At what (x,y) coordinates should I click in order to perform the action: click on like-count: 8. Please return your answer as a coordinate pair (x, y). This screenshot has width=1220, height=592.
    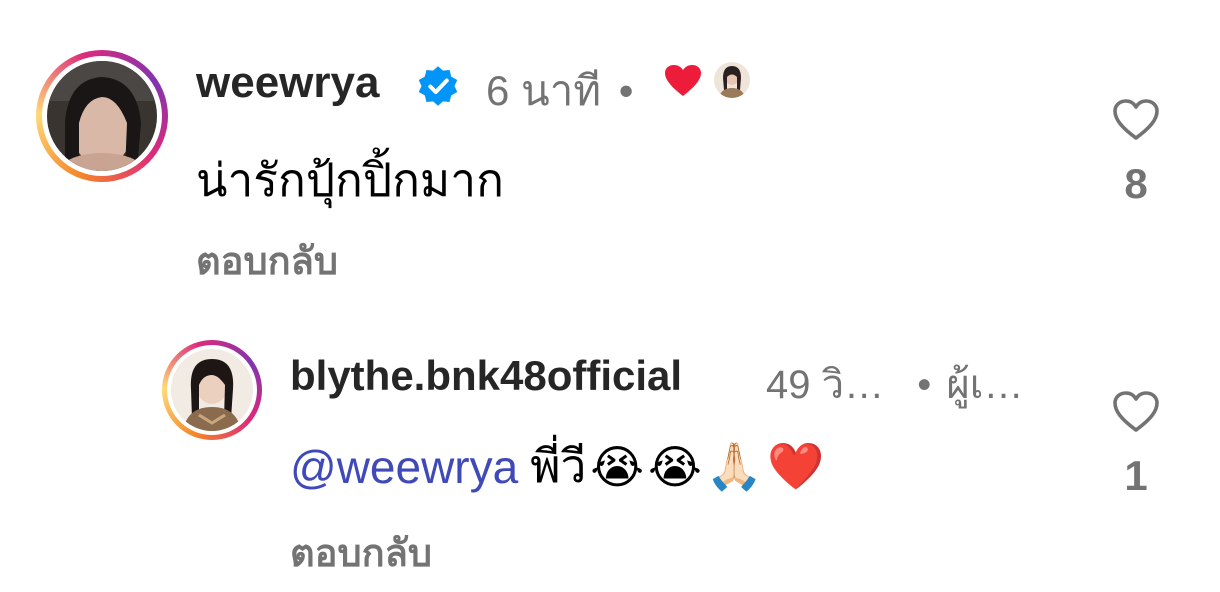
    Looking at the image, I should click on (1136, 183).